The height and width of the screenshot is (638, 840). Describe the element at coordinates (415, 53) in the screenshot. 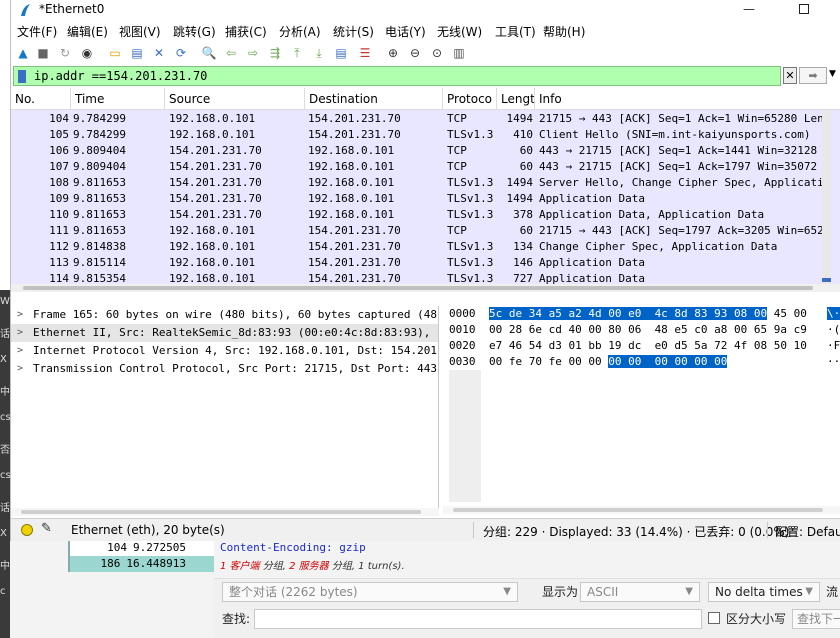

I see `zoom-out-icon: ⊖` at that location.